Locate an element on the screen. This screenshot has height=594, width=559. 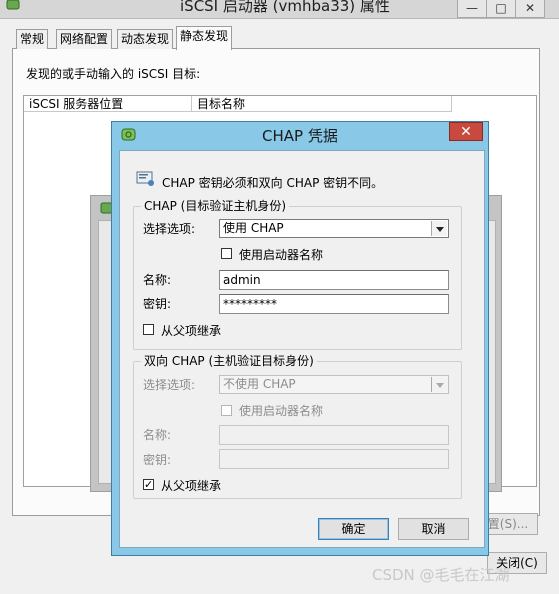
mutual-name-label: 名称: is located at coordinates (157, 435).